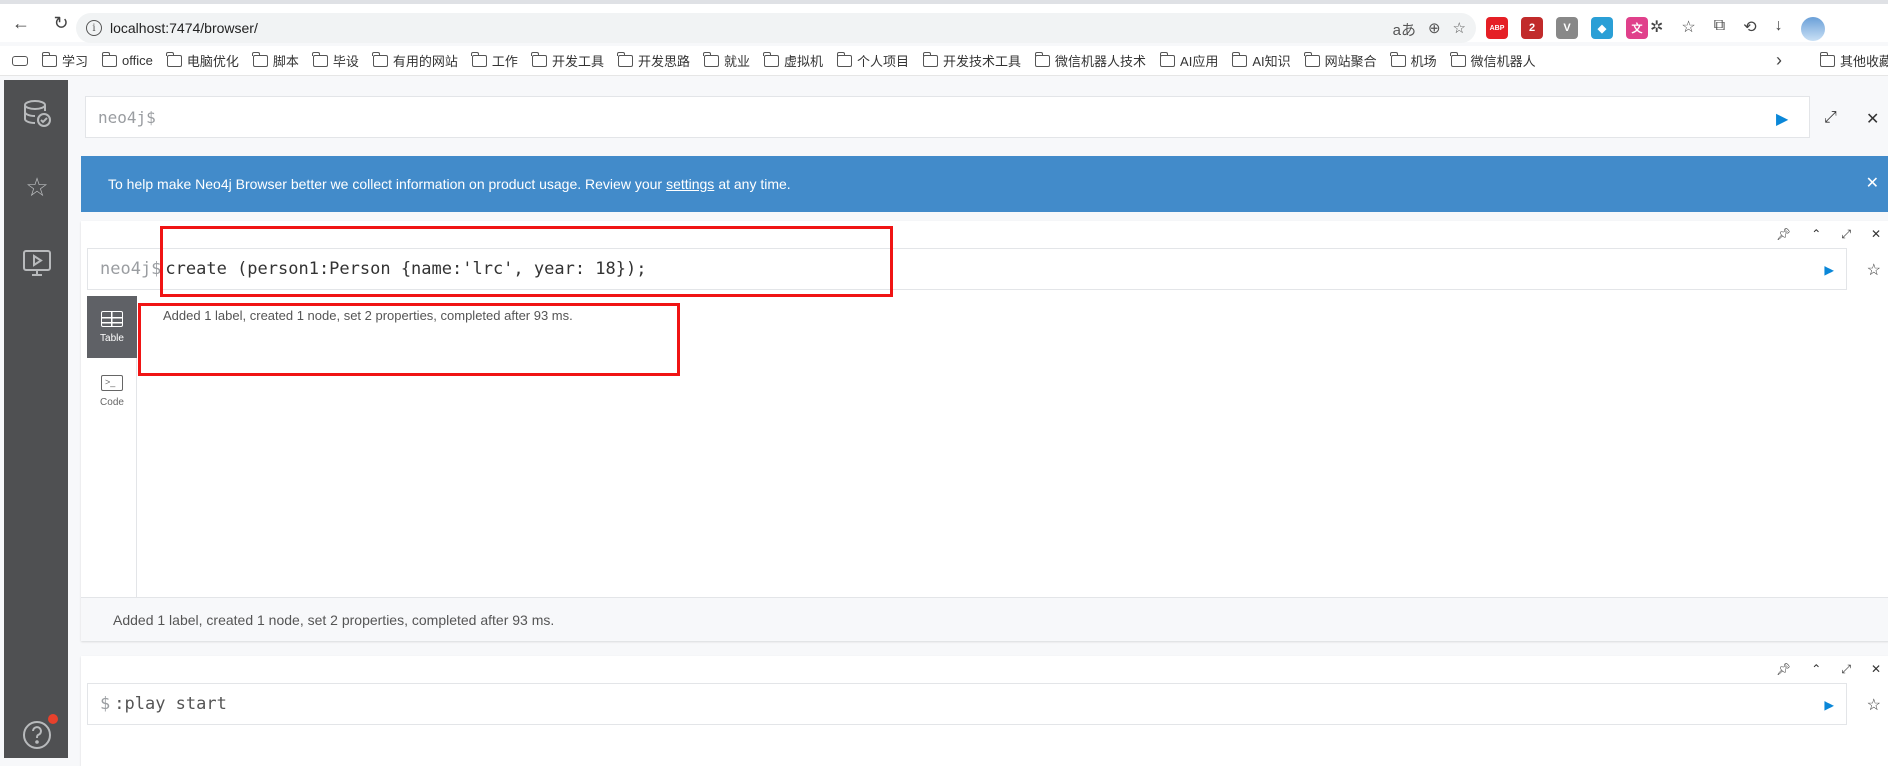 This screenshot has height=766, width=1888. Describe the element at coordinates (1779, 29) in the screenshot. I see `download-icon: ↓` at that location.